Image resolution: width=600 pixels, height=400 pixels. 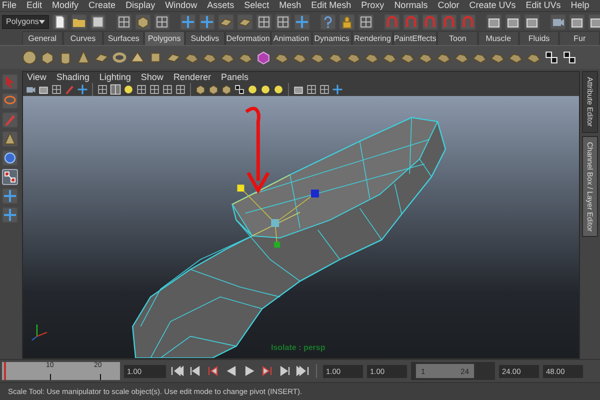 What do you see at coordinates (177, 371) in the screenshot?
I see `go-to-start-icon` at bounding box center [177, 371].